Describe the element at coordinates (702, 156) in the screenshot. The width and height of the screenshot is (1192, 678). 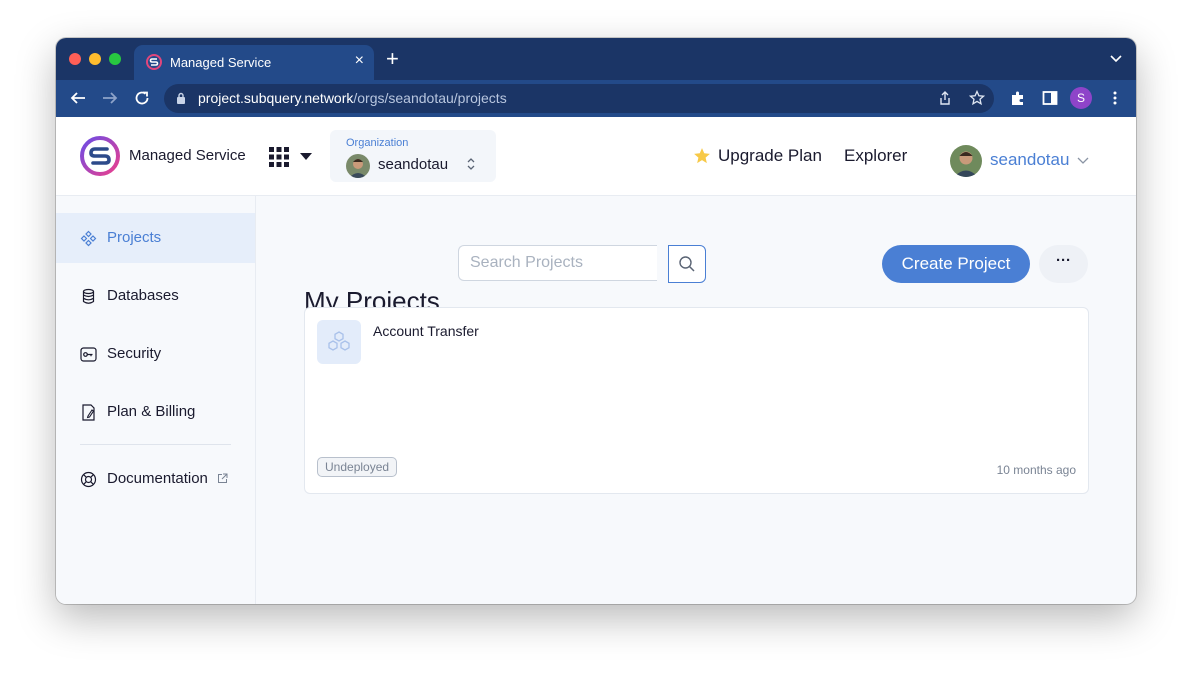
I see `star-icon` at that location.